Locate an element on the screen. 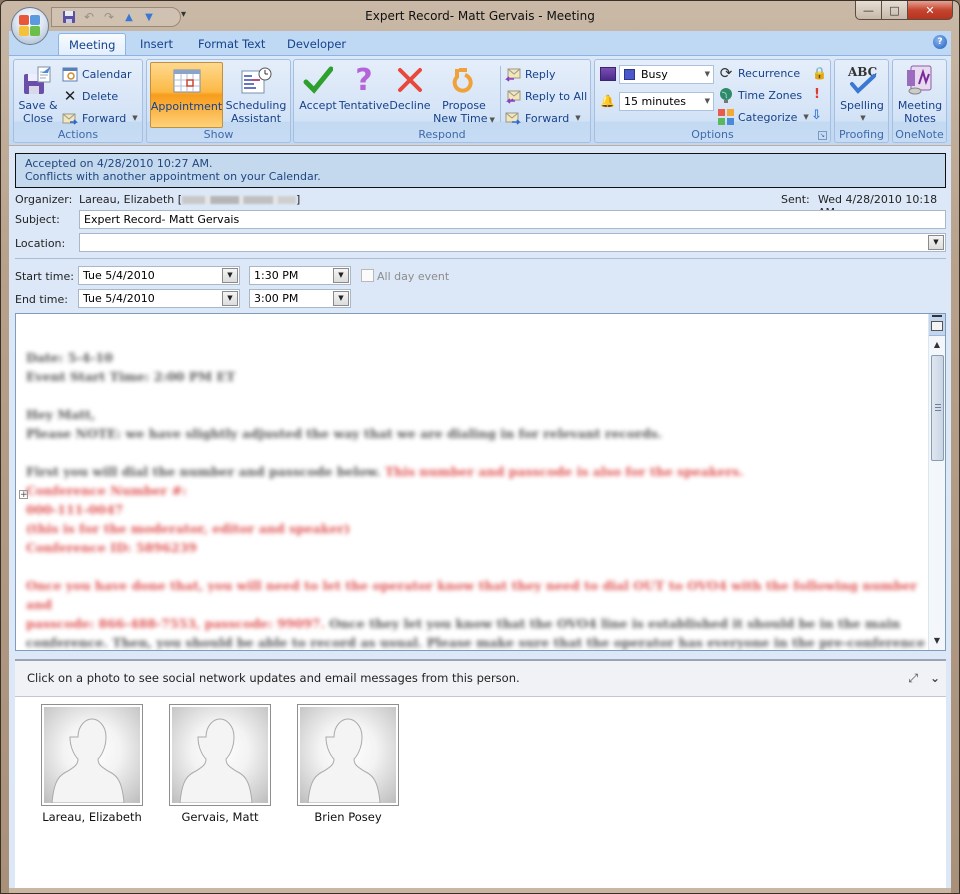 This screenshot has width=960, height=894. group-divider is located at coordinates (500, 94).